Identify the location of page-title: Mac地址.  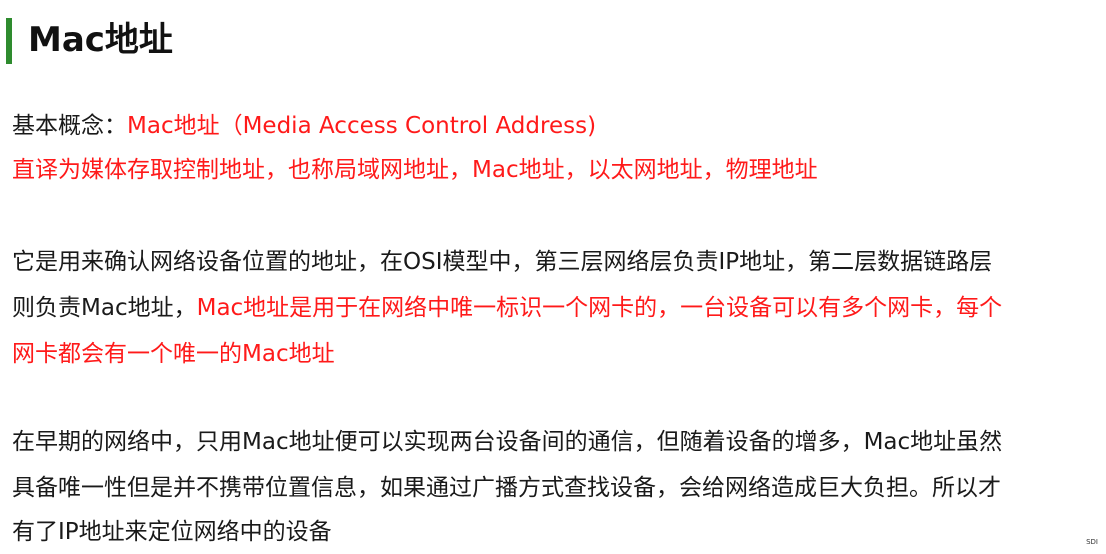
(100, 40).